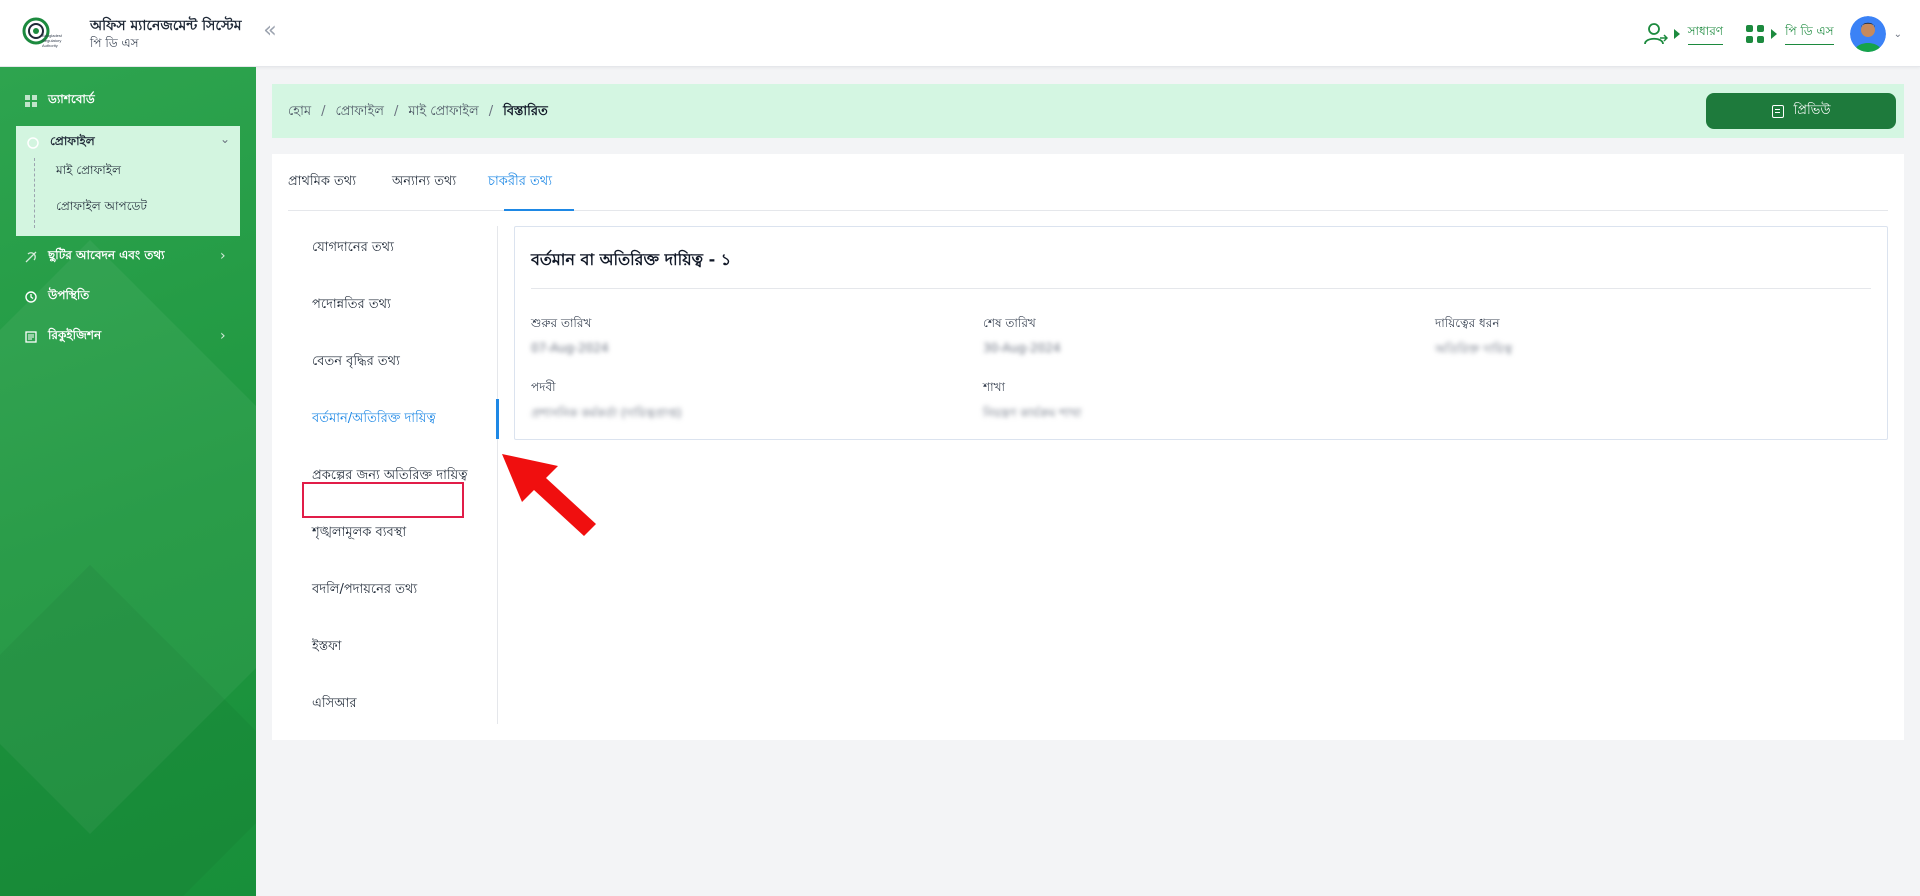 Image resolution: width=1920 pixels, height=896 pixels. Describe the element at coordinates (114, 43) in the screenshot. I see `app-subtitle: পি ডি এস` at that location.